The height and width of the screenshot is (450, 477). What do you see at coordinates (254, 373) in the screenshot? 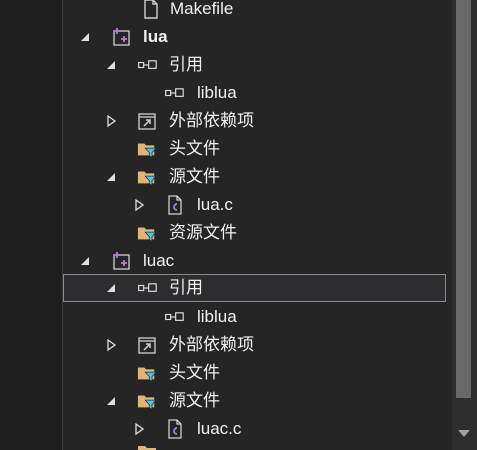
I see `tree-item-header-files-2: 头文件` at bounding box center [254, 373].